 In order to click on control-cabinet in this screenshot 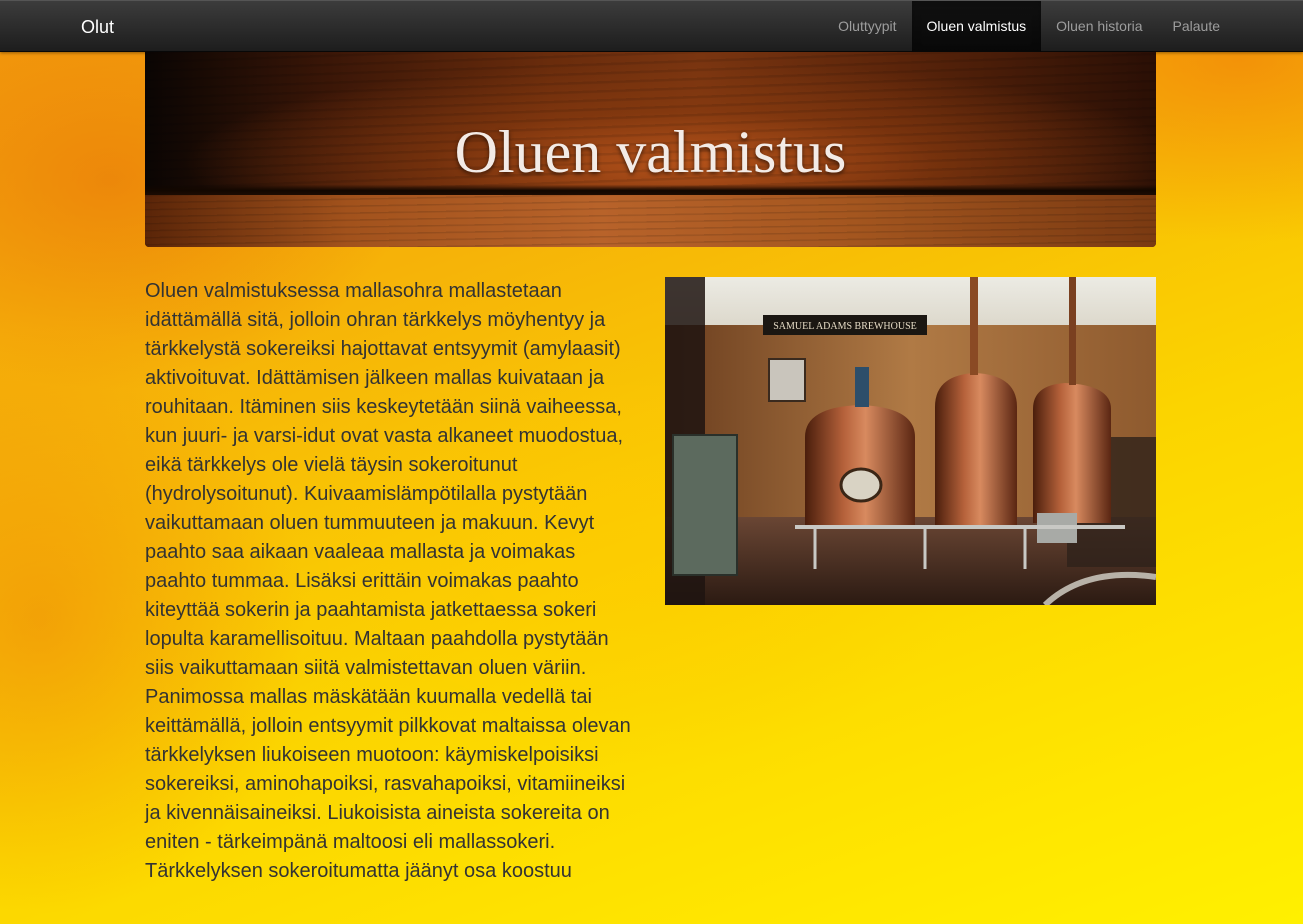, I will do `click(705, 505)`.